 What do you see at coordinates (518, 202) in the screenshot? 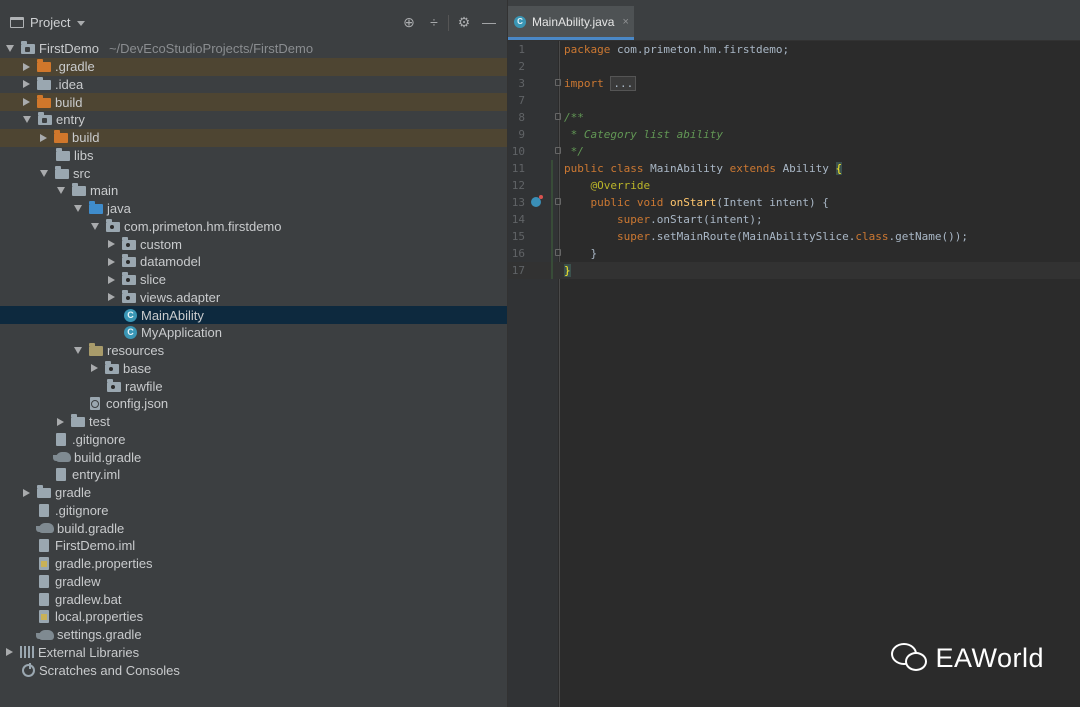
I see `line-number: 13` at bounding box center [518, 202].